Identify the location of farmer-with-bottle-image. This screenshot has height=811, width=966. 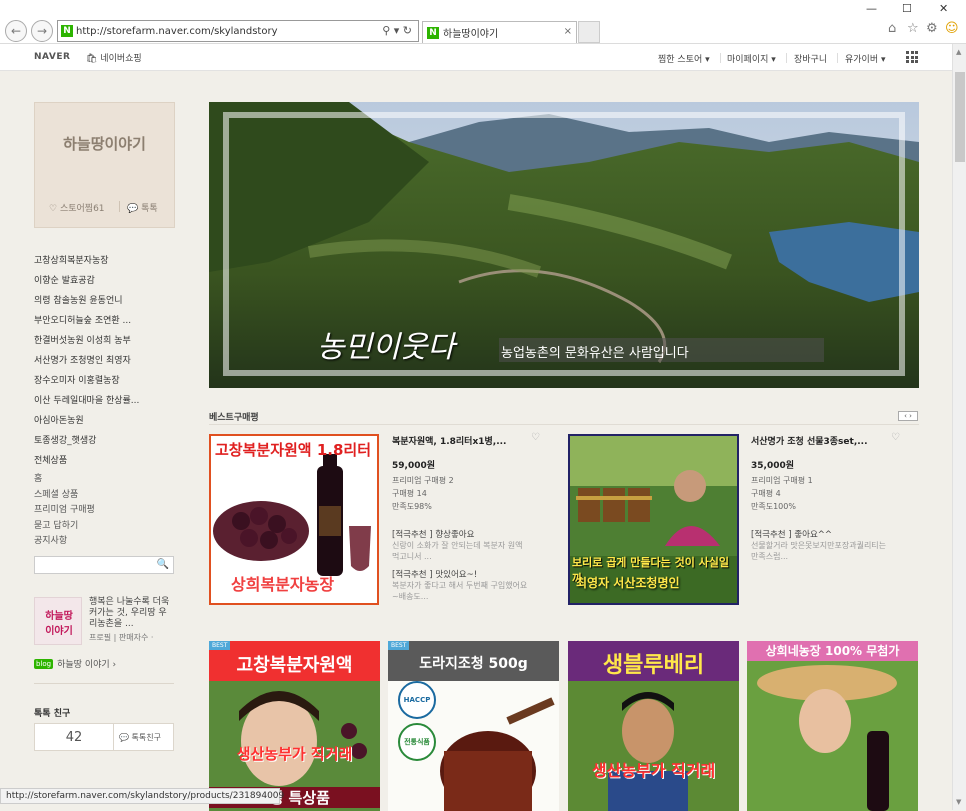
(832, 736).